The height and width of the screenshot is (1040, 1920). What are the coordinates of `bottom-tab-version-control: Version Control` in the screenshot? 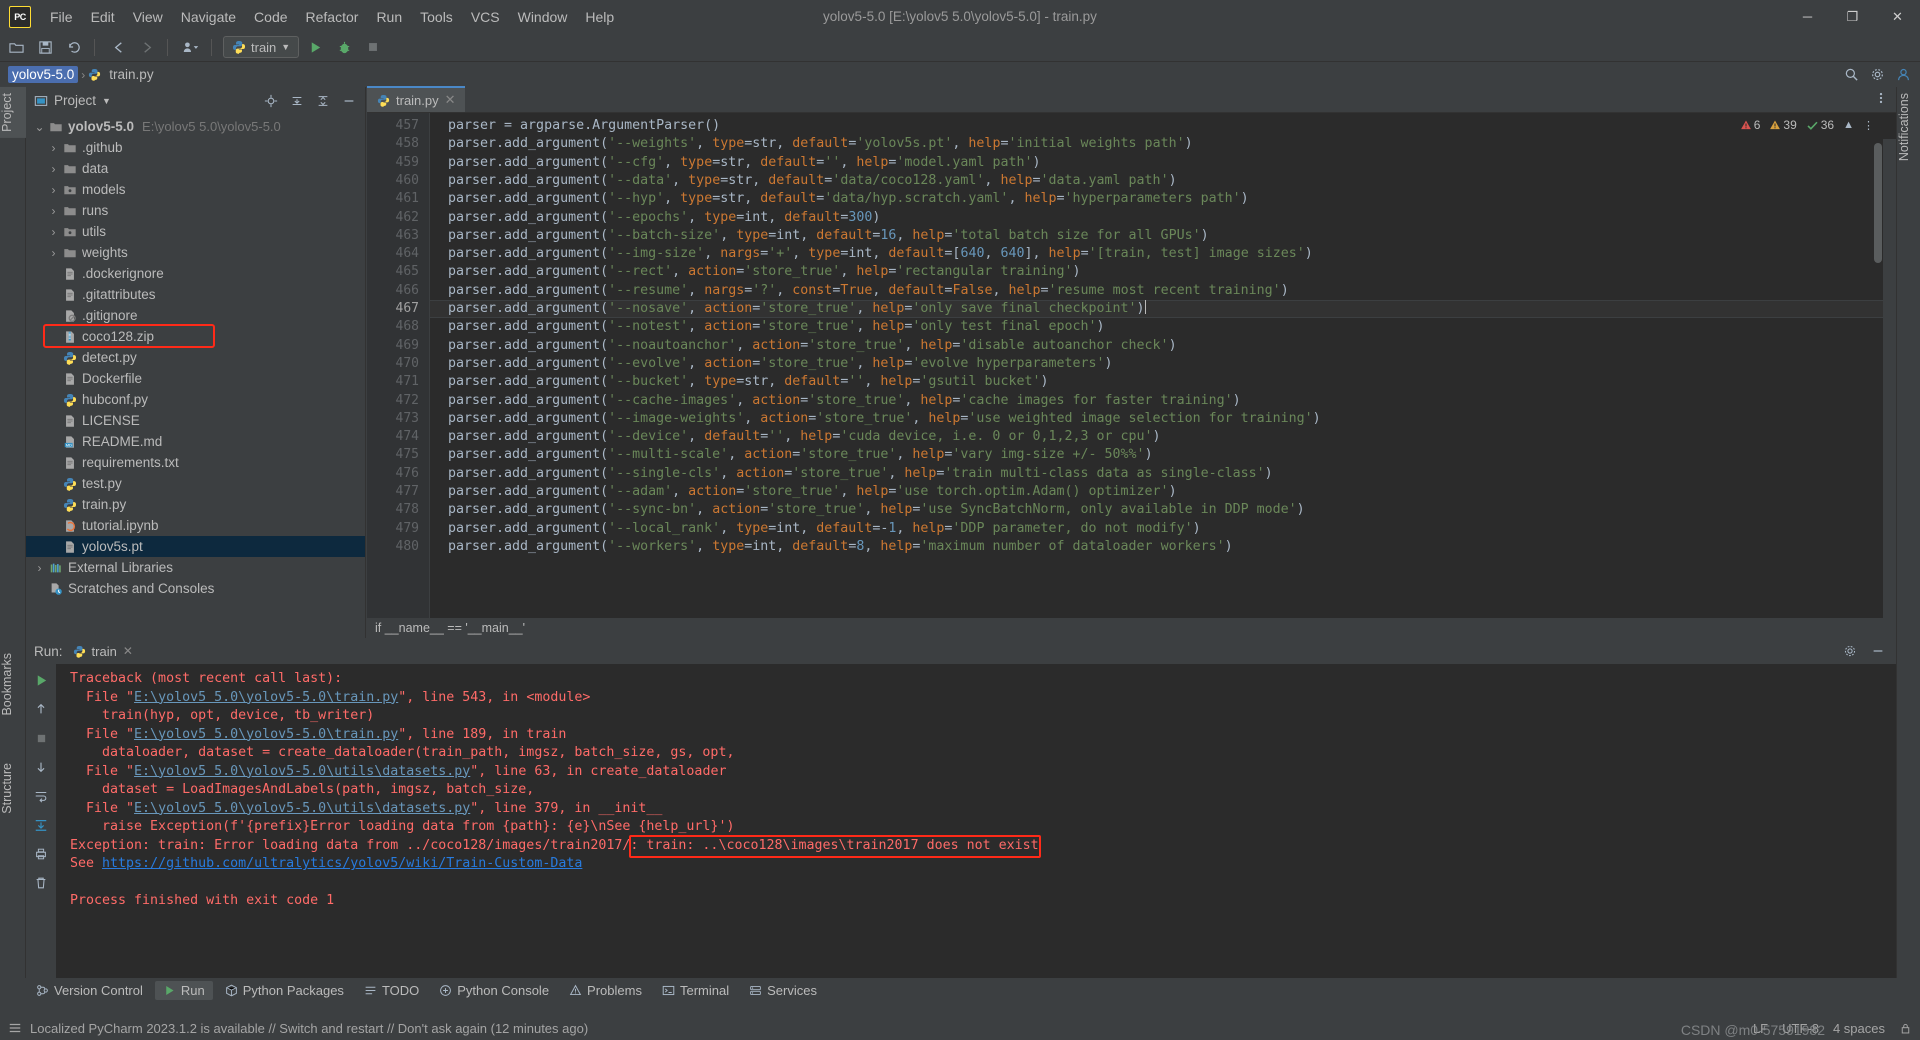 It's located at (89, 990).